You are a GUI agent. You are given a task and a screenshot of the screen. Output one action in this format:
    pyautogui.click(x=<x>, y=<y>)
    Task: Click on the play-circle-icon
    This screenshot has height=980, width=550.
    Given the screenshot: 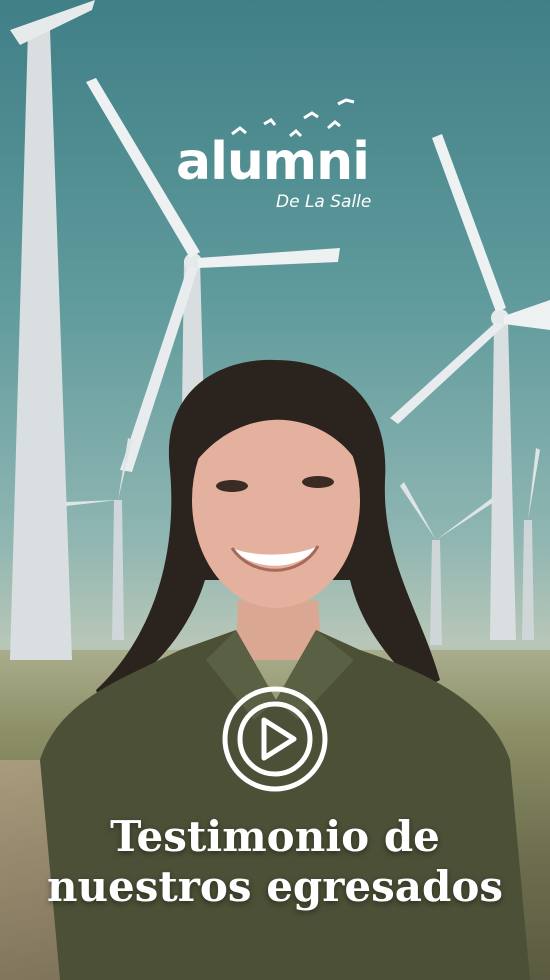 What is the action you would take?
    pyautogui.click(x=275, y=739)
    